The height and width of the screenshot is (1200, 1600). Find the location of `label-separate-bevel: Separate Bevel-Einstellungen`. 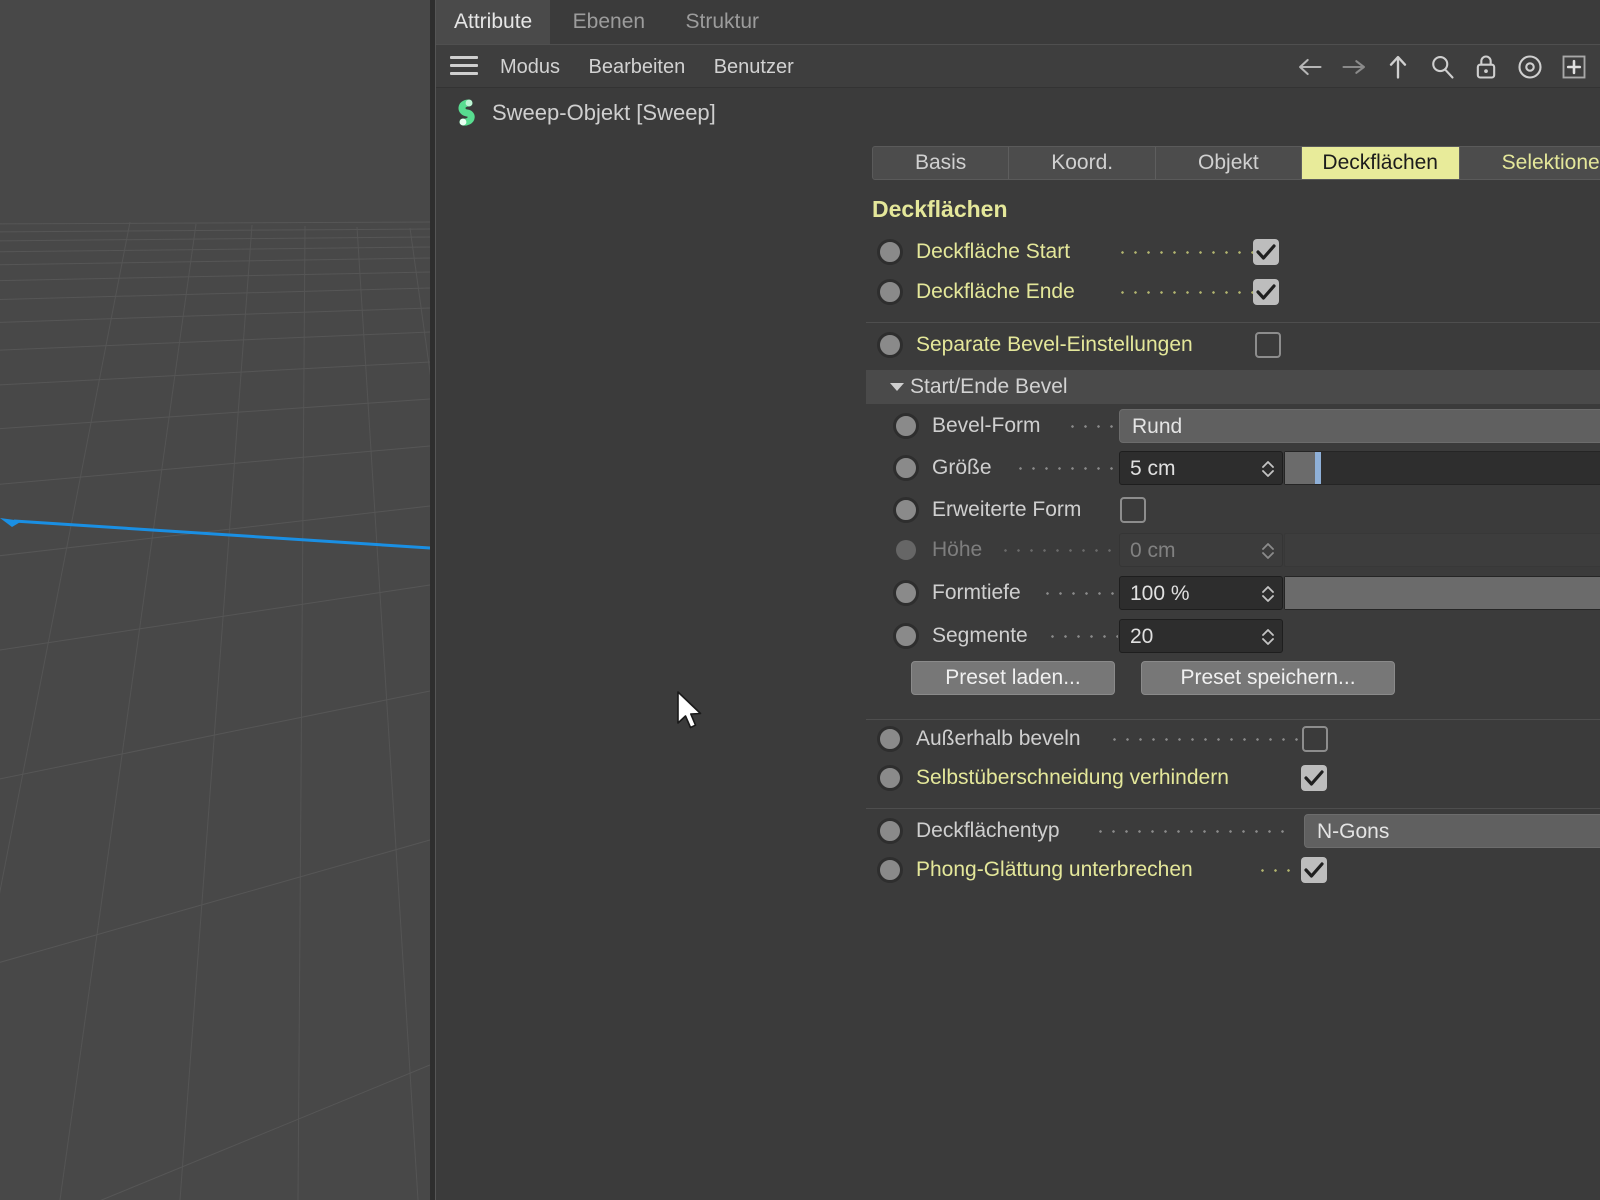

label-separate-bevel: Separate Bevel-Einstellungen is located at coordinates (1054, 344).